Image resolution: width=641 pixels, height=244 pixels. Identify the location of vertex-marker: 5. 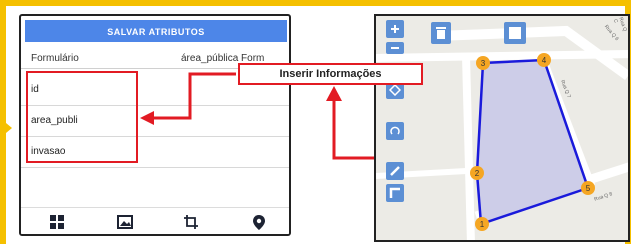
(588, 188).